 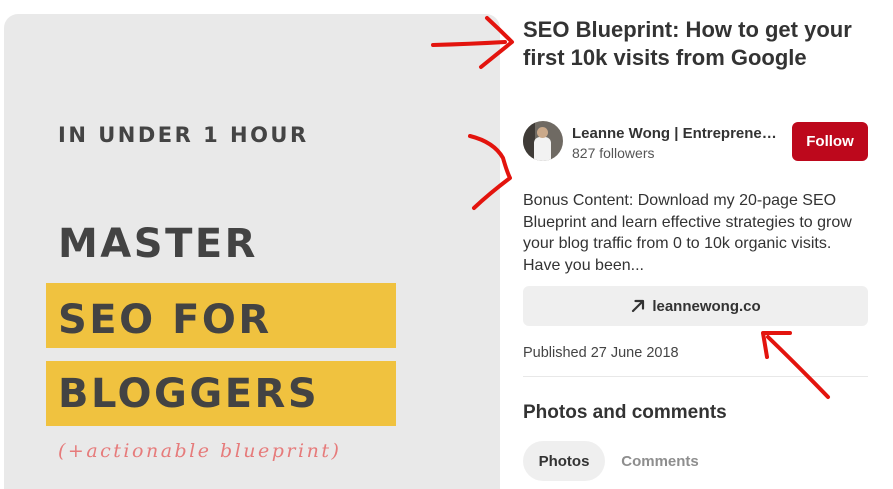 What do you see at coordinates (543, 141) in the screenshot?
I see `avatar` at bounding box center [543, 141].